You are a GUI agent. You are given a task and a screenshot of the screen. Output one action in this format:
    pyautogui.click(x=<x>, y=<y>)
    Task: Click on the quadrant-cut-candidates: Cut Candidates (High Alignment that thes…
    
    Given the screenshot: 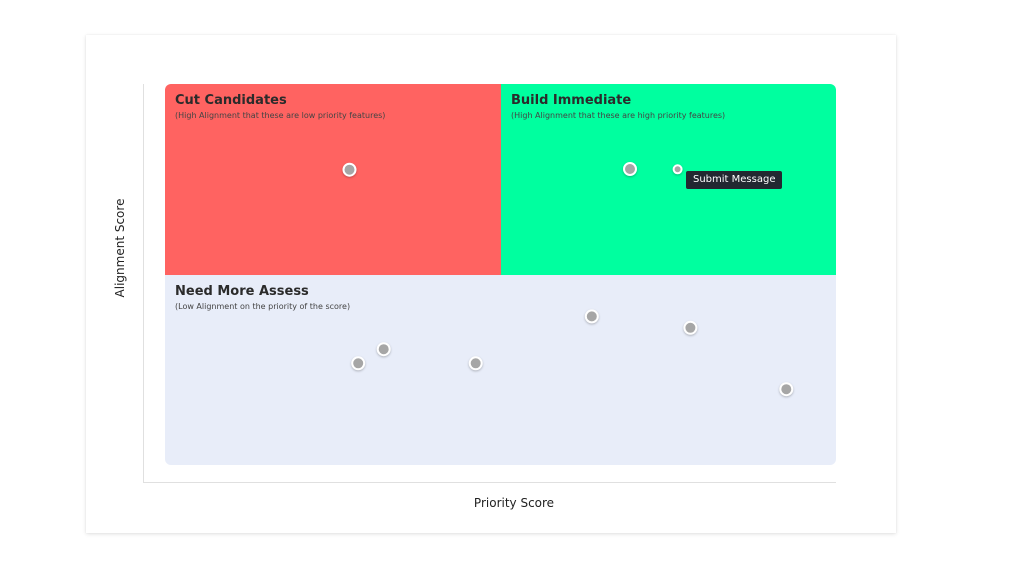 What is the action you would take?
    pyautogui.click(x=333, y=179)
    